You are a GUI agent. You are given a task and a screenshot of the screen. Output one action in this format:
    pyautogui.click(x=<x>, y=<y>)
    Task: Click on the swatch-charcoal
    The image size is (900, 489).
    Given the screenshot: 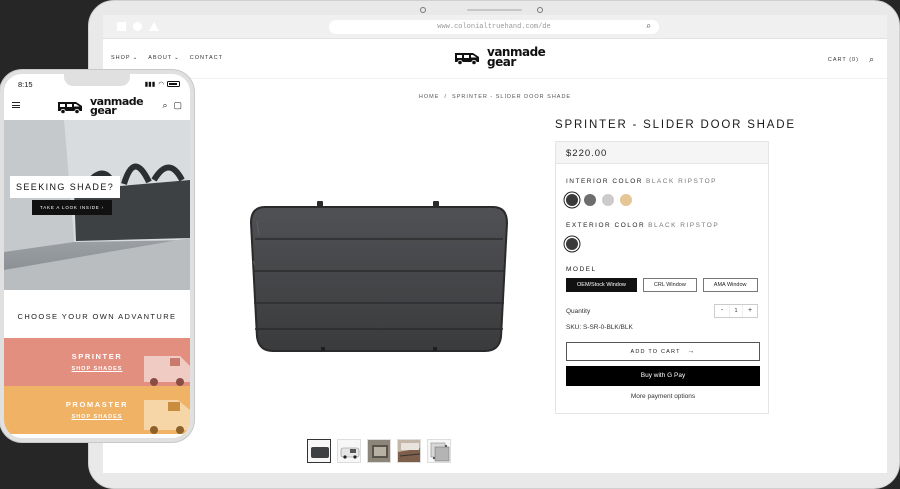 What is the action you would take?
    pyautogui.click(x=590, y=200)
    